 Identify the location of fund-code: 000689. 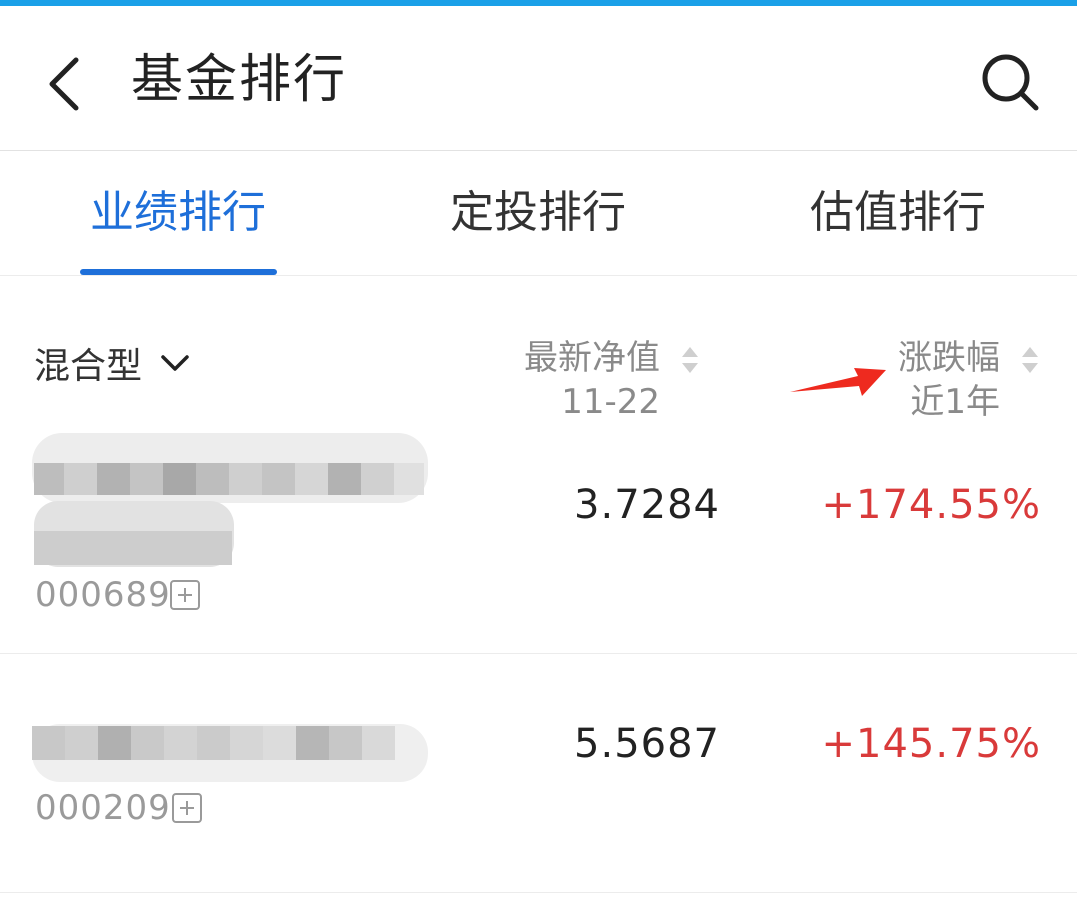
(103, 595).